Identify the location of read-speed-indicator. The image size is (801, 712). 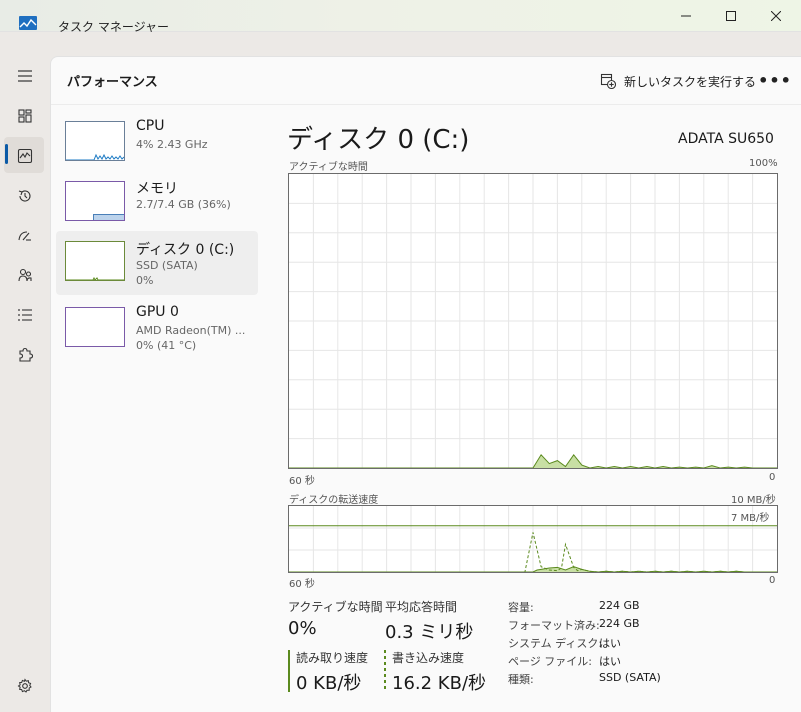
(289, 671).